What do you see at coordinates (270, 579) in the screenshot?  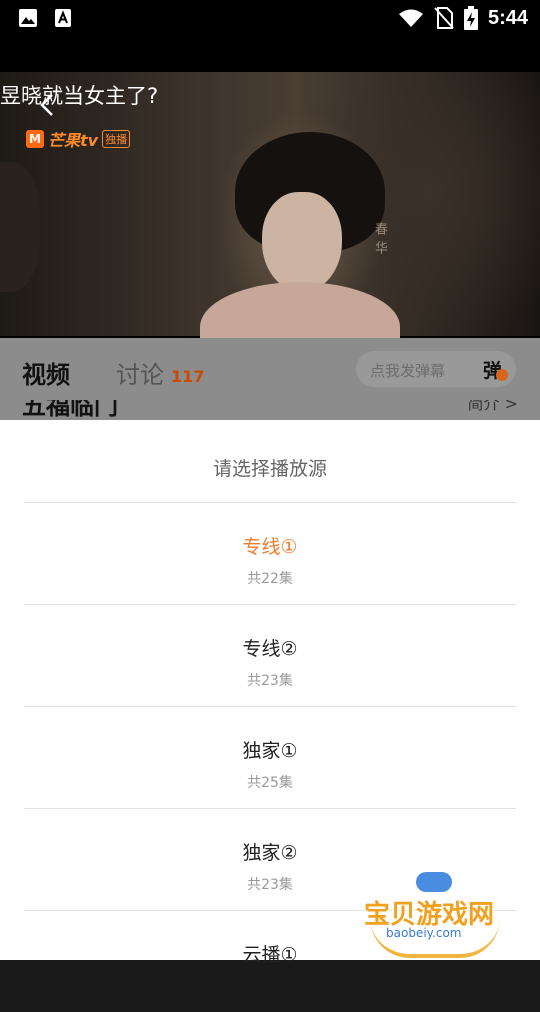 I see `episode-count: 共22集` at bounding box center [270, 579].